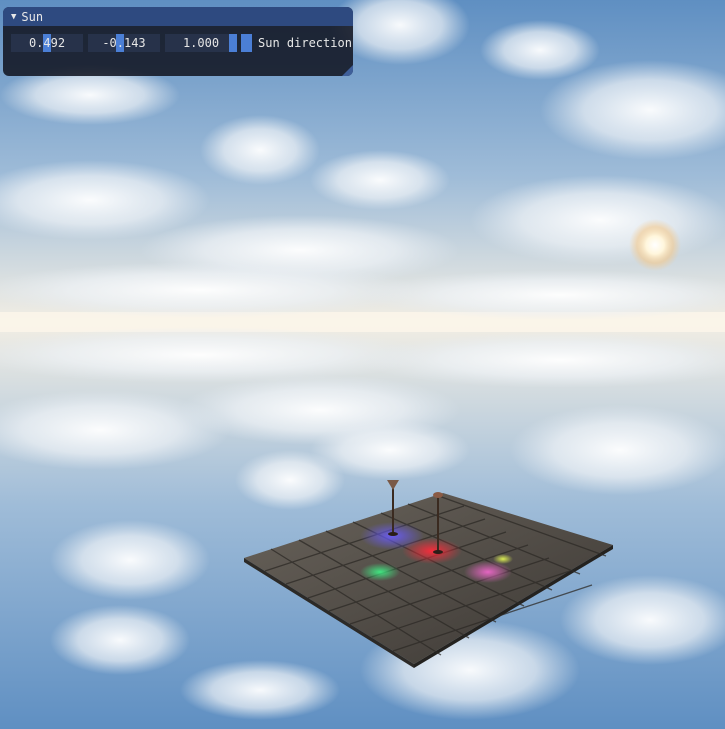  I want to click on resize-grip-icon, so click(347, 70).